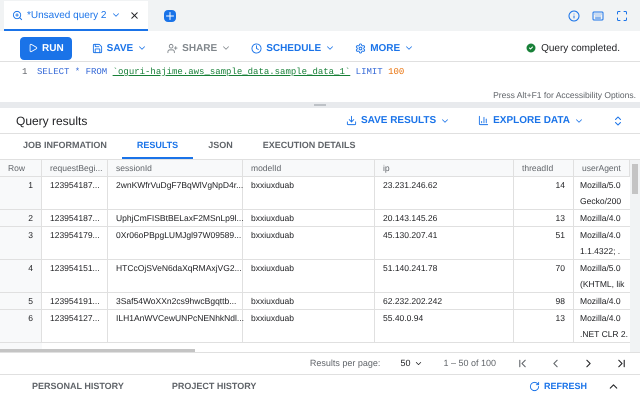  Describe the element at coordinates (293, 48) in the screenshot. I see `schedule-button: SCHEDULE` at that location.